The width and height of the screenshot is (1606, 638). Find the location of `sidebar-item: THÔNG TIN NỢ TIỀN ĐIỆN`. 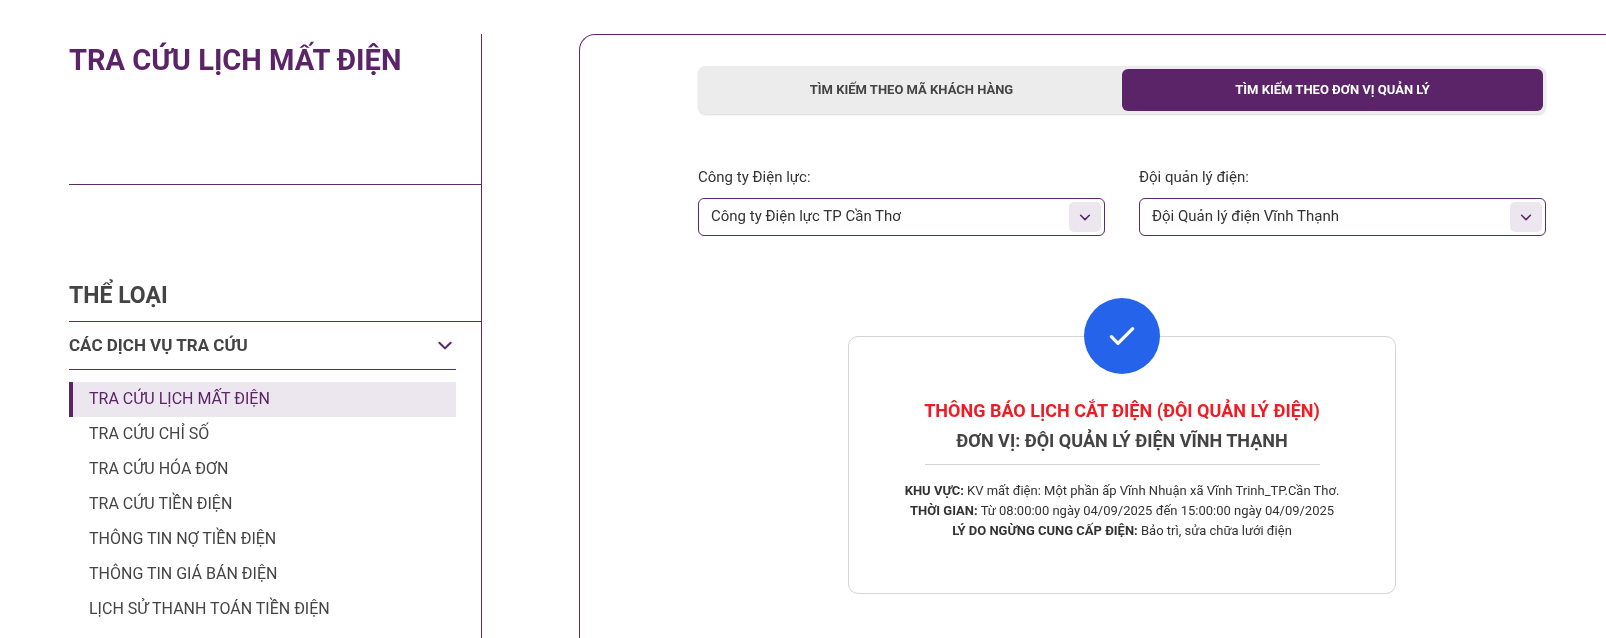

sidebar-item: THÔNG TIN NỢ TIỀN ĐIỆN is located at coordinates (262, 539).